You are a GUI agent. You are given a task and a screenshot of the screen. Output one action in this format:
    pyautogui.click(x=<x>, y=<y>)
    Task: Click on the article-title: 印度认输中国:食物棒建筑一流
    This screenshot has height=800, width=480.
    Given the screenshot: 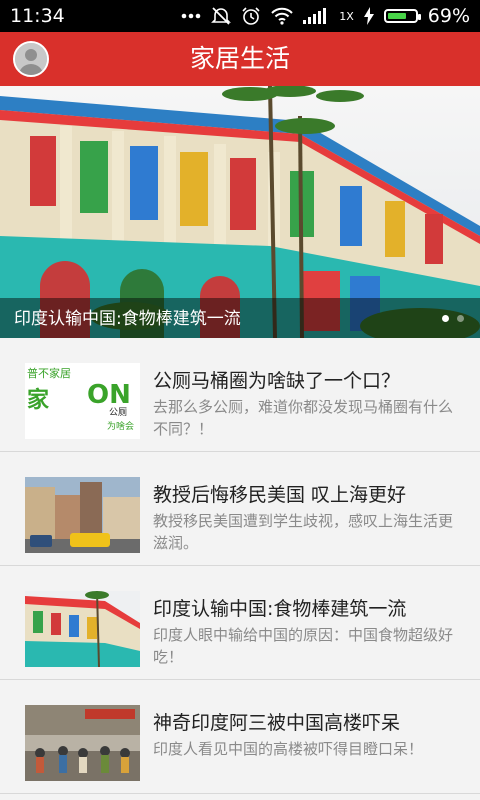 What is the action you would take?
    pyautogui.click(x=280, y=609)
    